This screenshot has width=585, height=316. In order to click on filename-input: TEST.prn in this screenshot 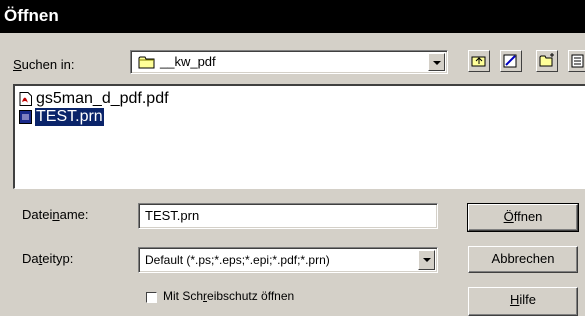, I will do `click(288, 216)`.